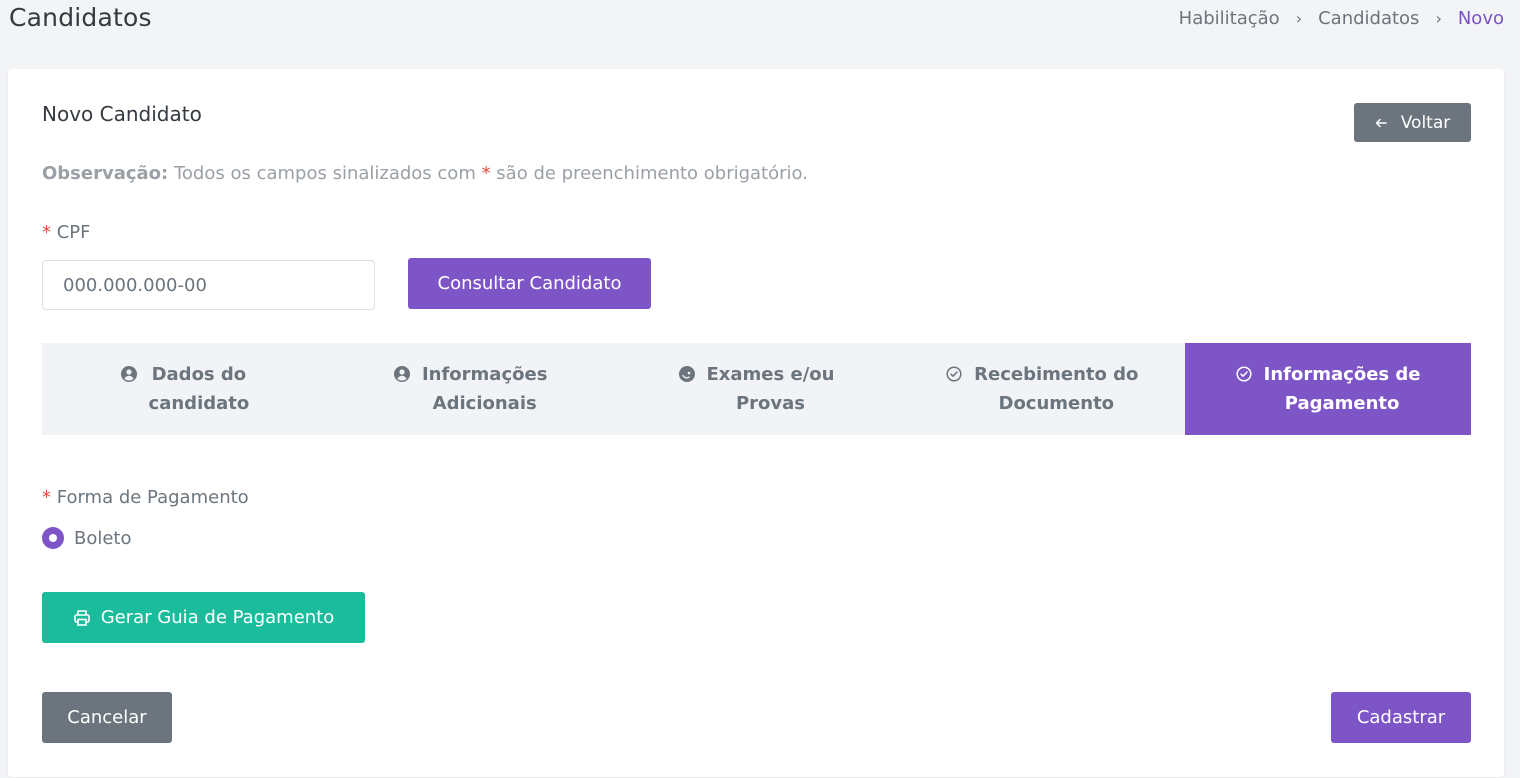 Image resolution: width=1520 pixels, height=778 pixels. Describe the element at coordinates (185, 389) in the screenshot. I see `tab-dados-do-candidato: Dados do candidato` at that location.